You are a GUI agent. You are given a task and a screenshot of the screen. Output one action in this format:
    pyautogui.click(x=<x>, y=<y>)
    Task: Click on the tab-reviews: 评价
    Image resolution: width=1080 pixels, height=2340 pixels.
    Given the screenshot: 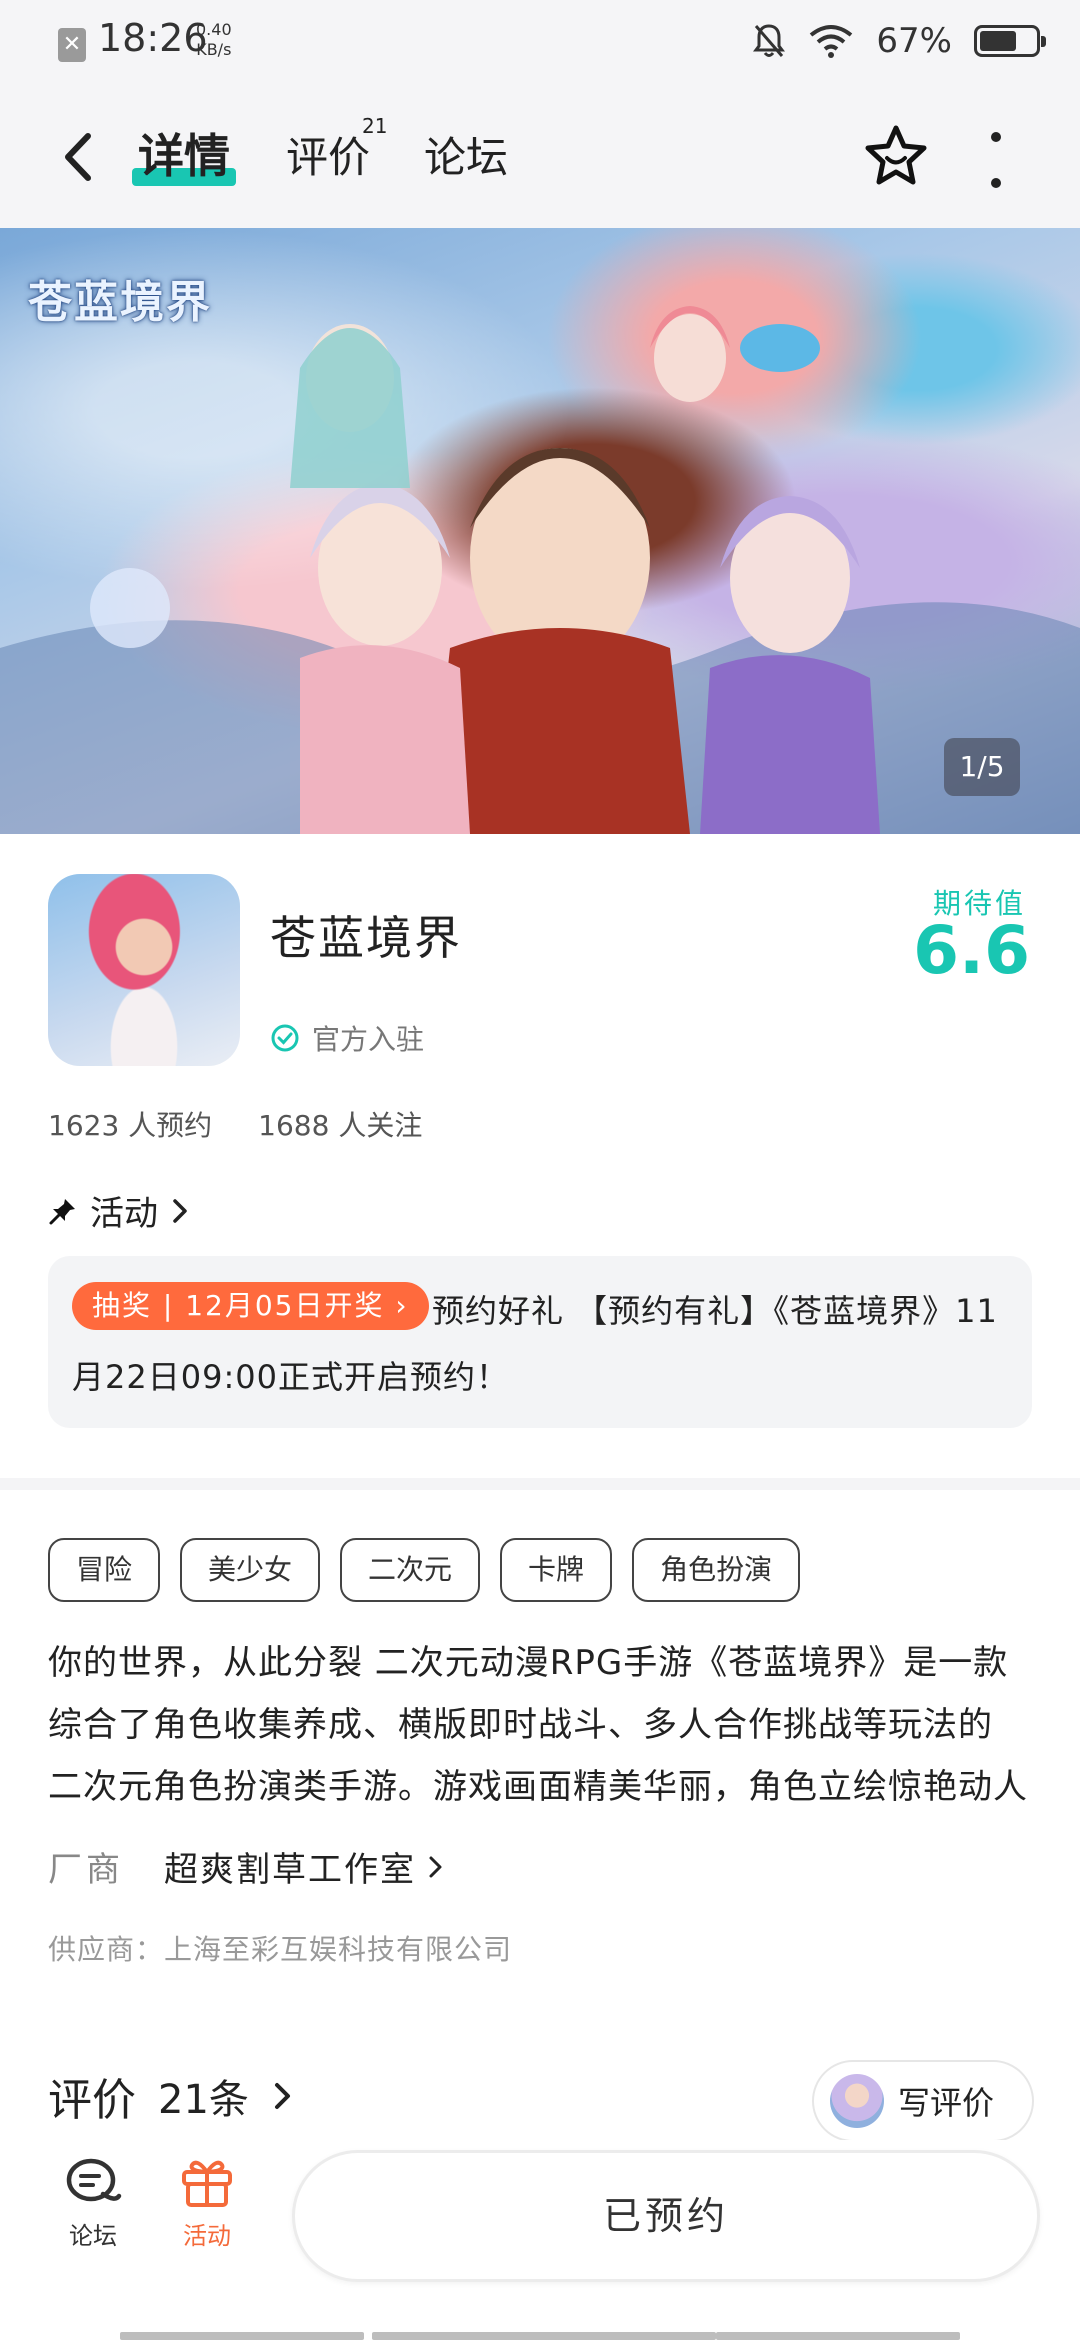 What is the action you would take?
    pyautogui.click(x=328, y=154)
    